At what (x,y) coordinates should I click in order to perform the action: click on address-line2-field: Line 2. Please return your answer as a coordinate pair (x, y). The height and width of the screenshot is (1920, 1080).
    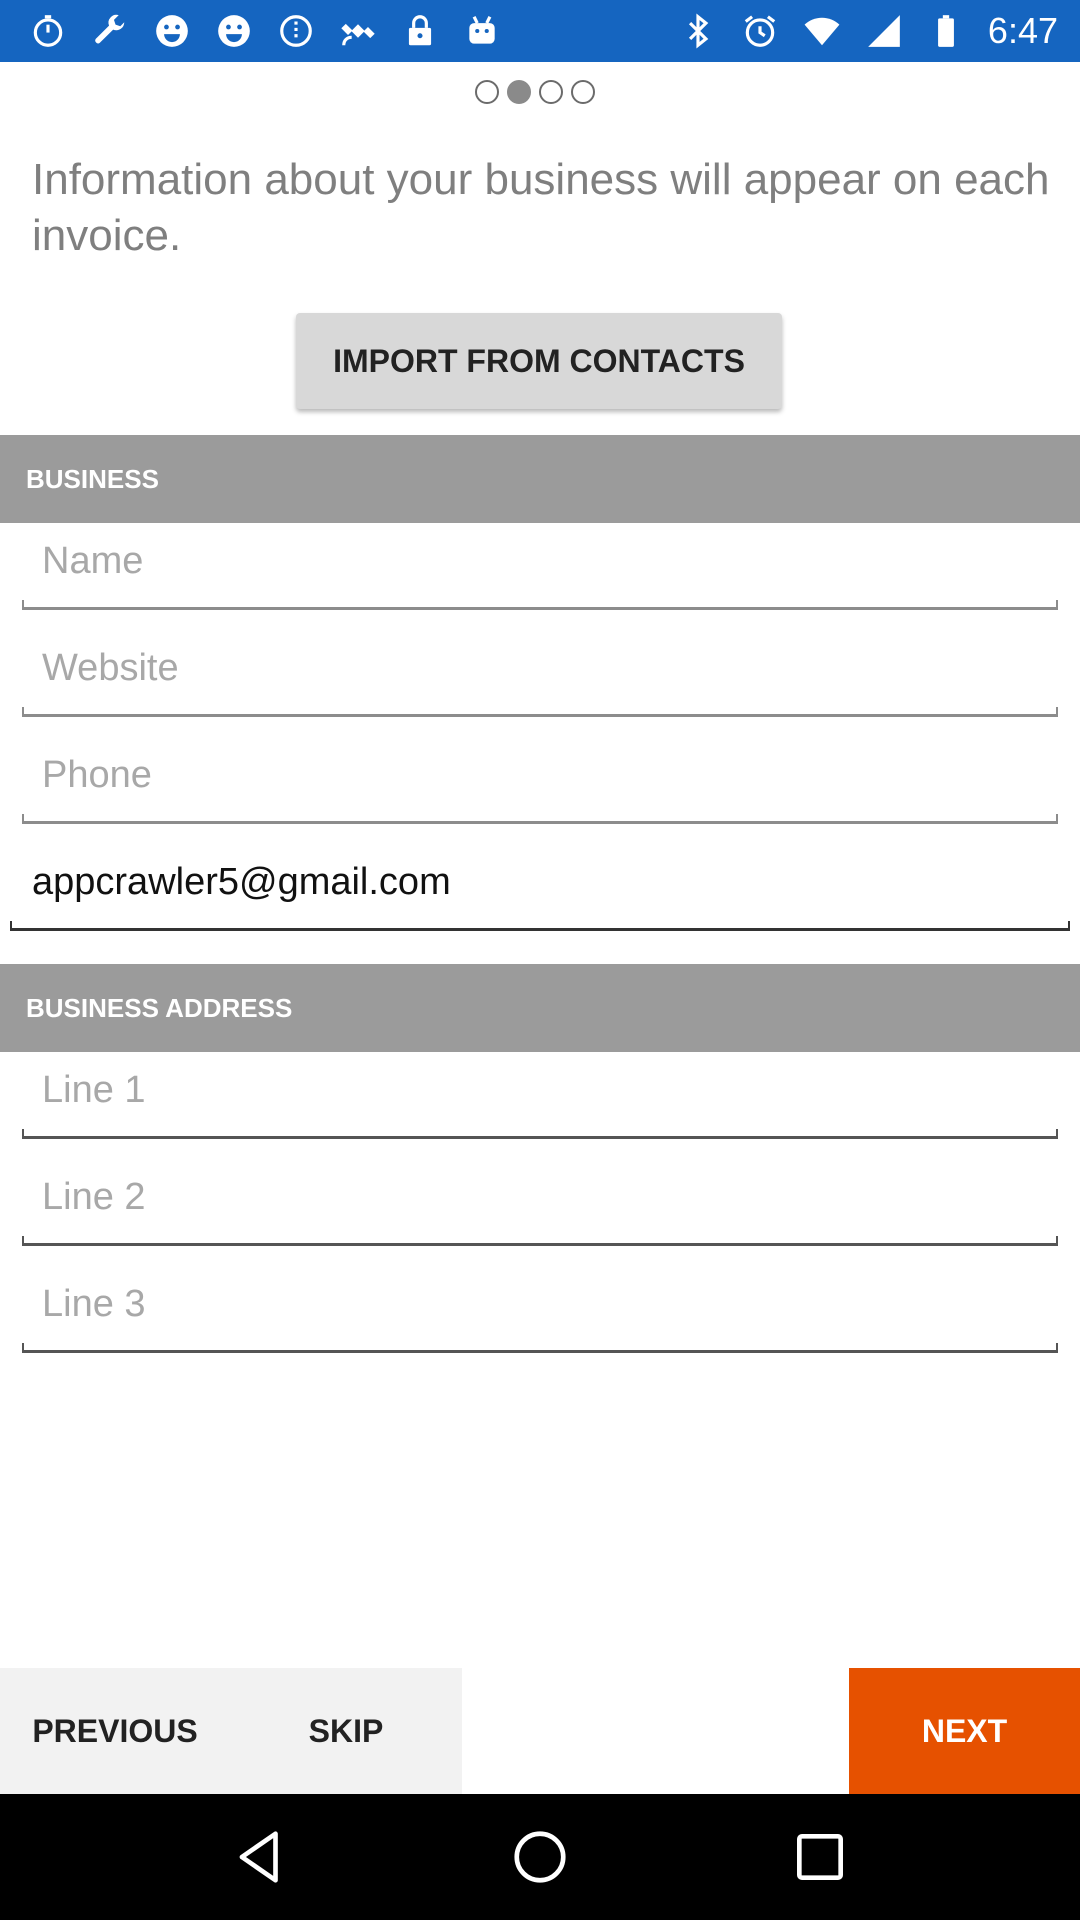
    Looking at the image, I should click on (540, 1206).